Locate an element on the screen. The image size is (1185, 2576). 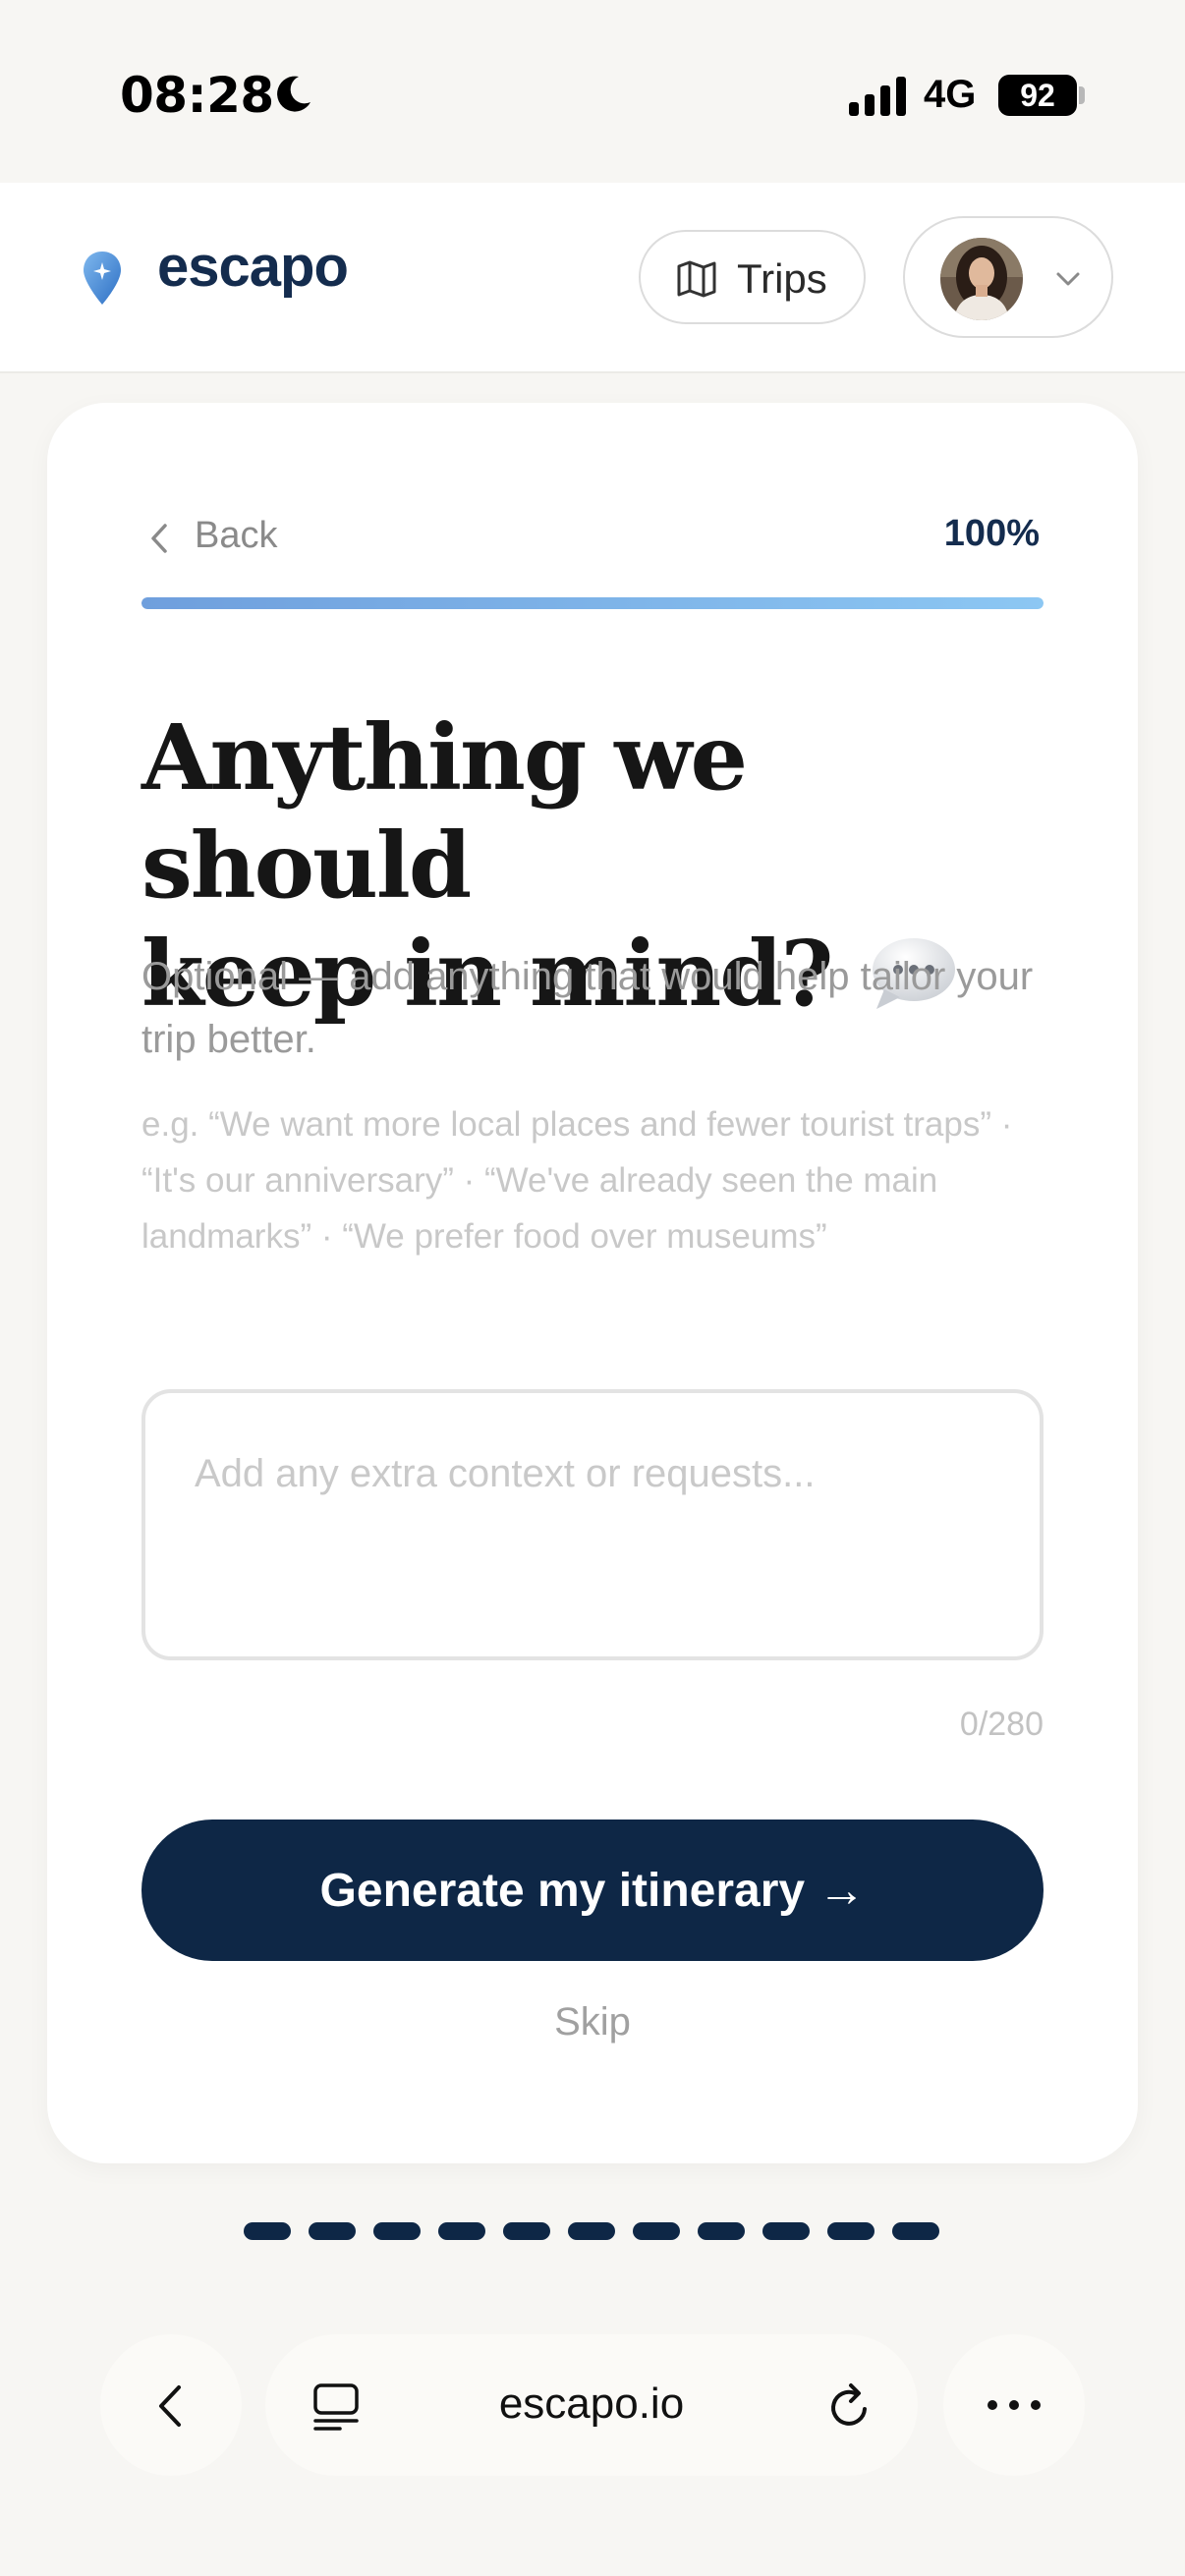
moon-icon is located at coordinates (293, 94).